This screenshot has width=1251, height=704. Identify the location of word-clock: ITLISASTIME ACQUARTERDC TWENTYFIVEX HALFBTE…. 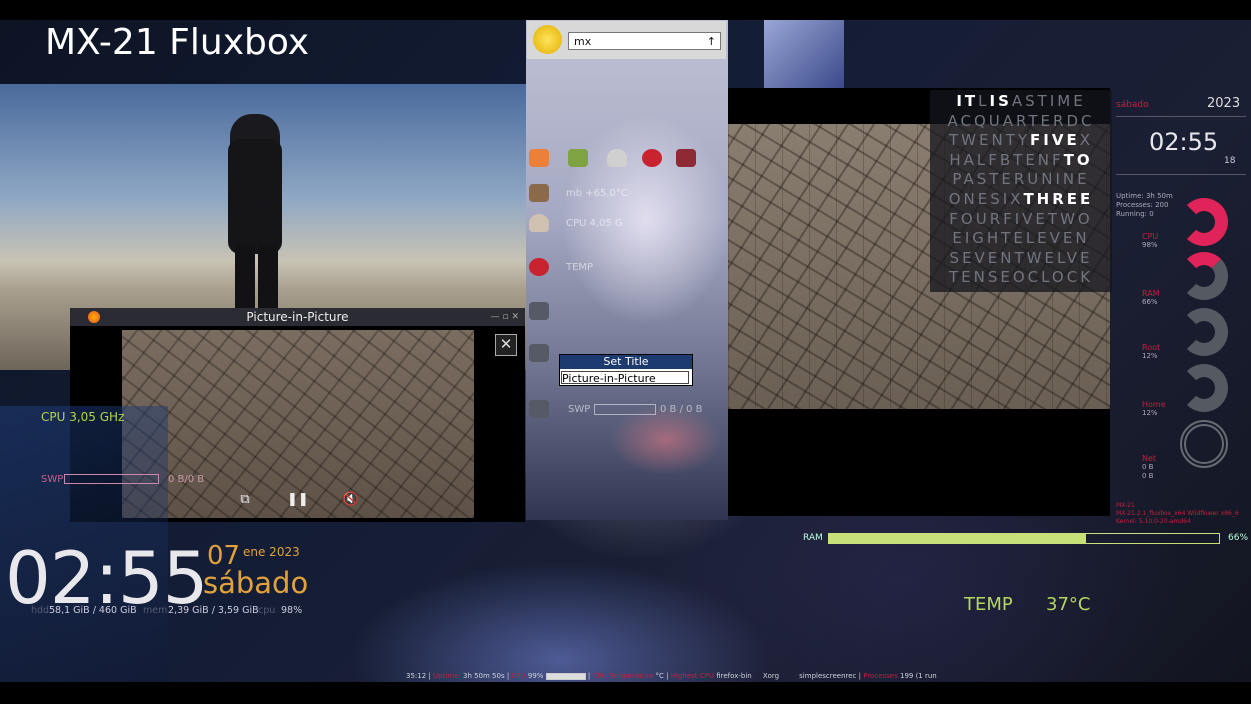
(1021, 191).